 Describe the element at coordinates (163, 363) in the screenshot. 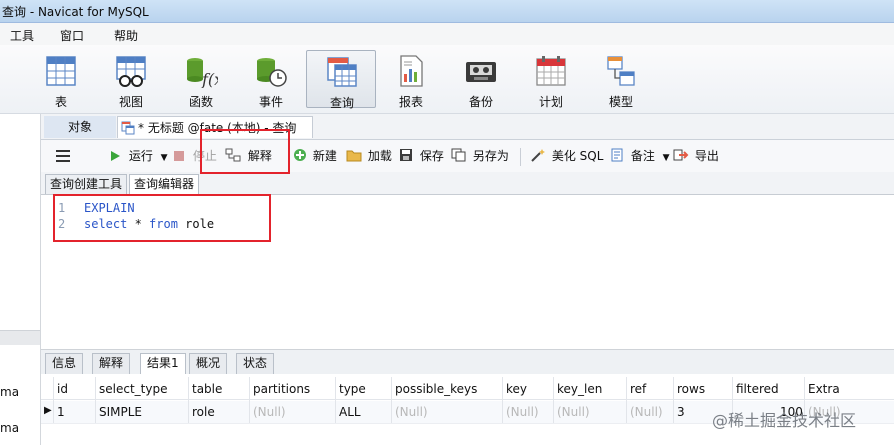

I see `tab-result-1: 结果1` at that location.